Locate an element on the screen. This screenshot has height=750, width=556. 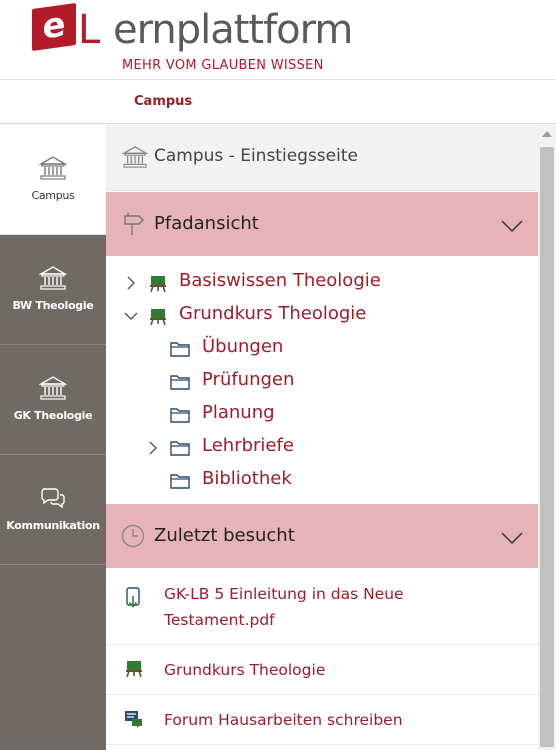
tree-item-planung: Planung is located at coordinates (340, 414).